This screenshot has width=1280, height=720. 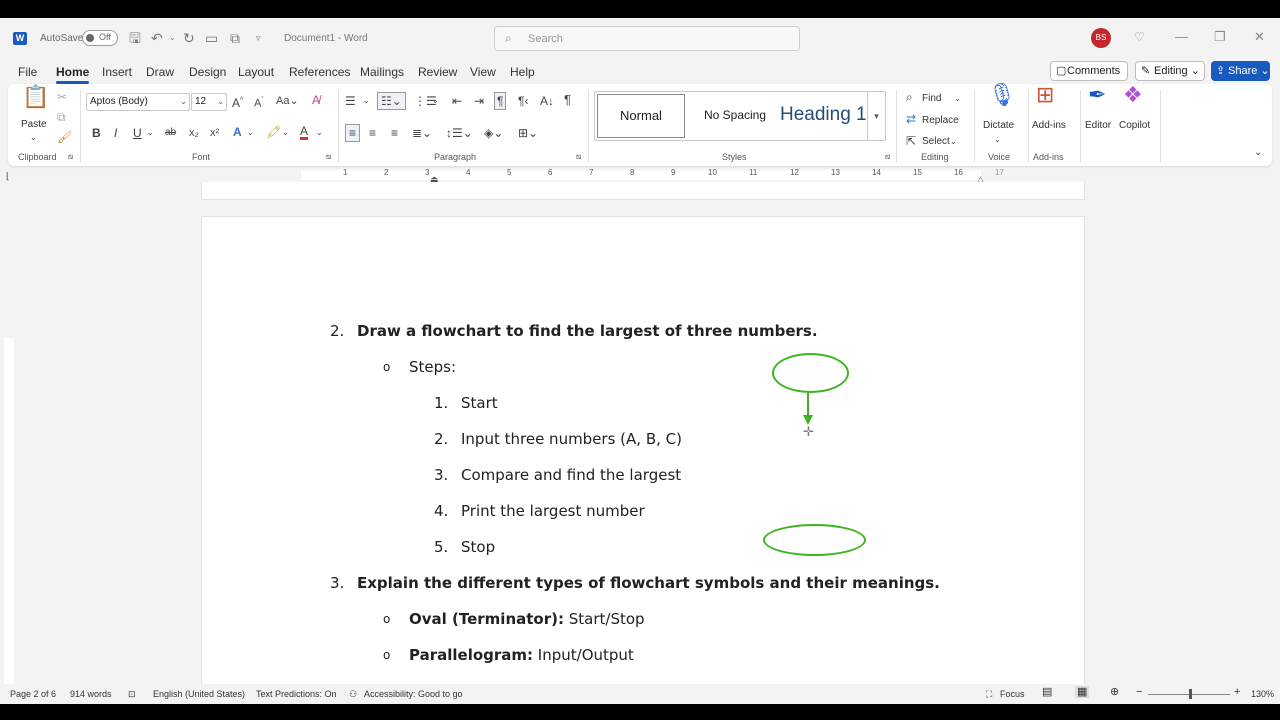 What do you see at coordinates (1139, 692) in the screenshot?
I see `zoom-out-icon: −` at bounding box center [1139, 692].